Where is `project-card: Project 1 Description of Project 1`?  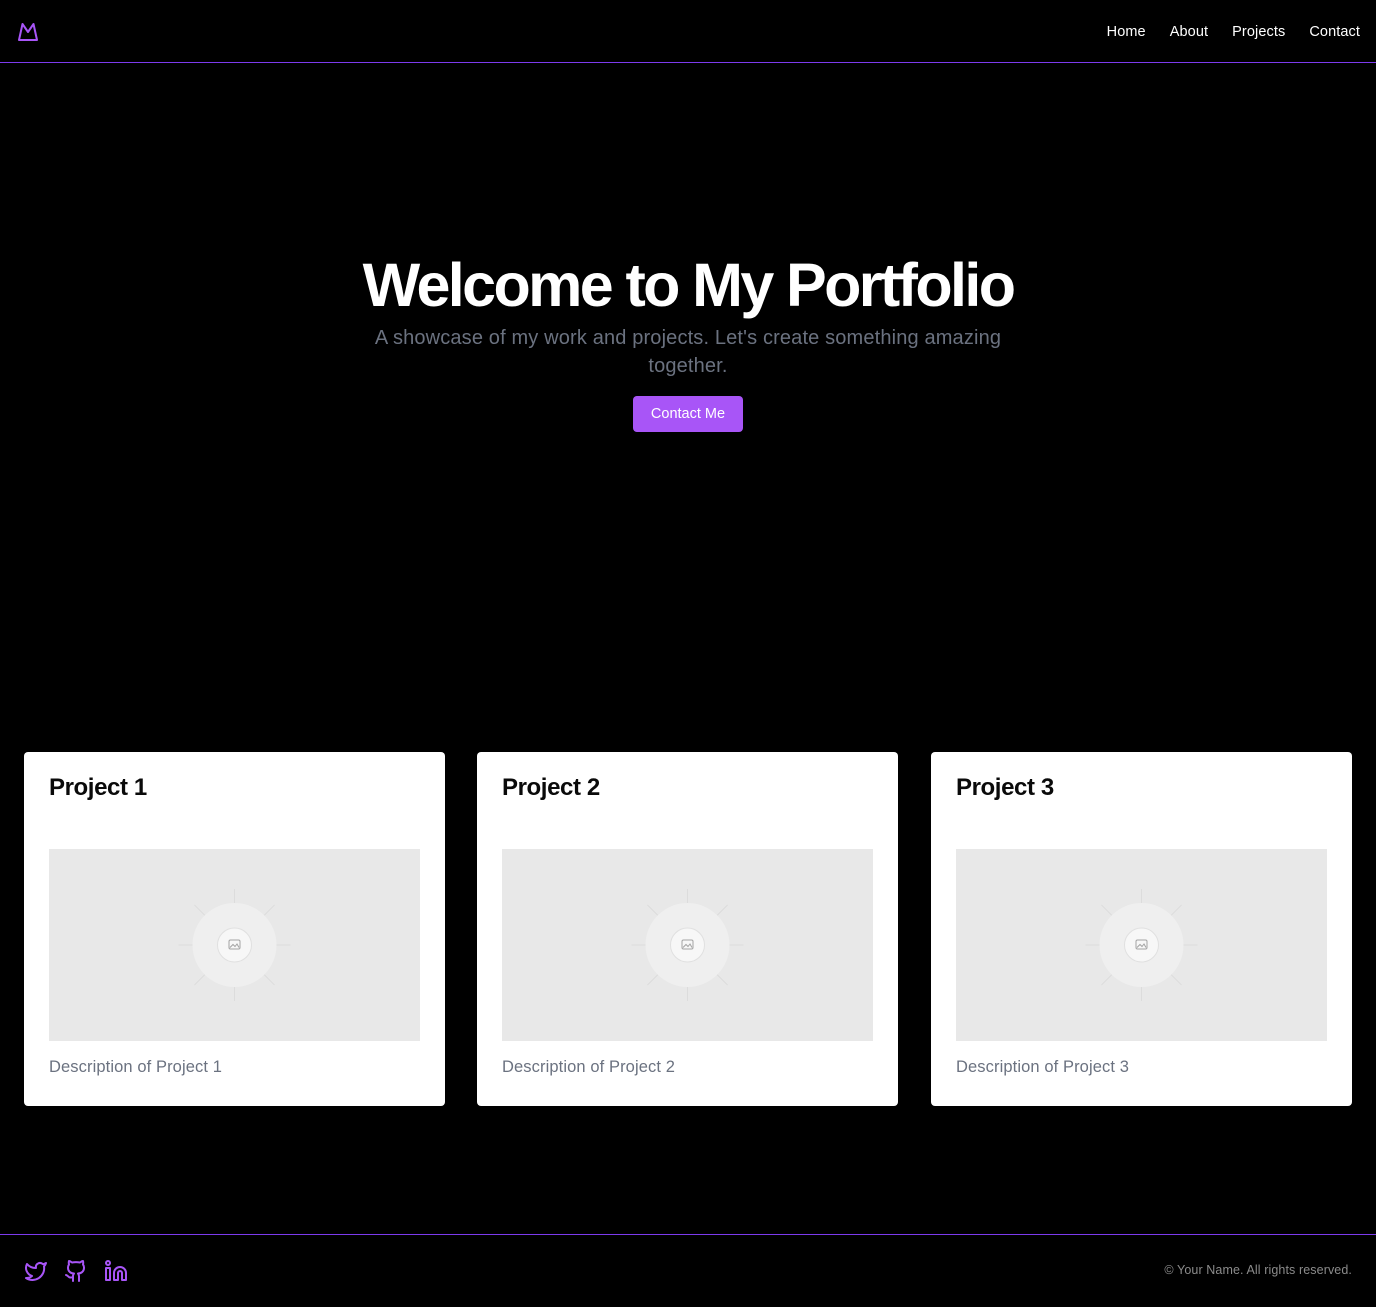
project-card: Project 1 Description of Project 1 is located at coordinates (234, 929).